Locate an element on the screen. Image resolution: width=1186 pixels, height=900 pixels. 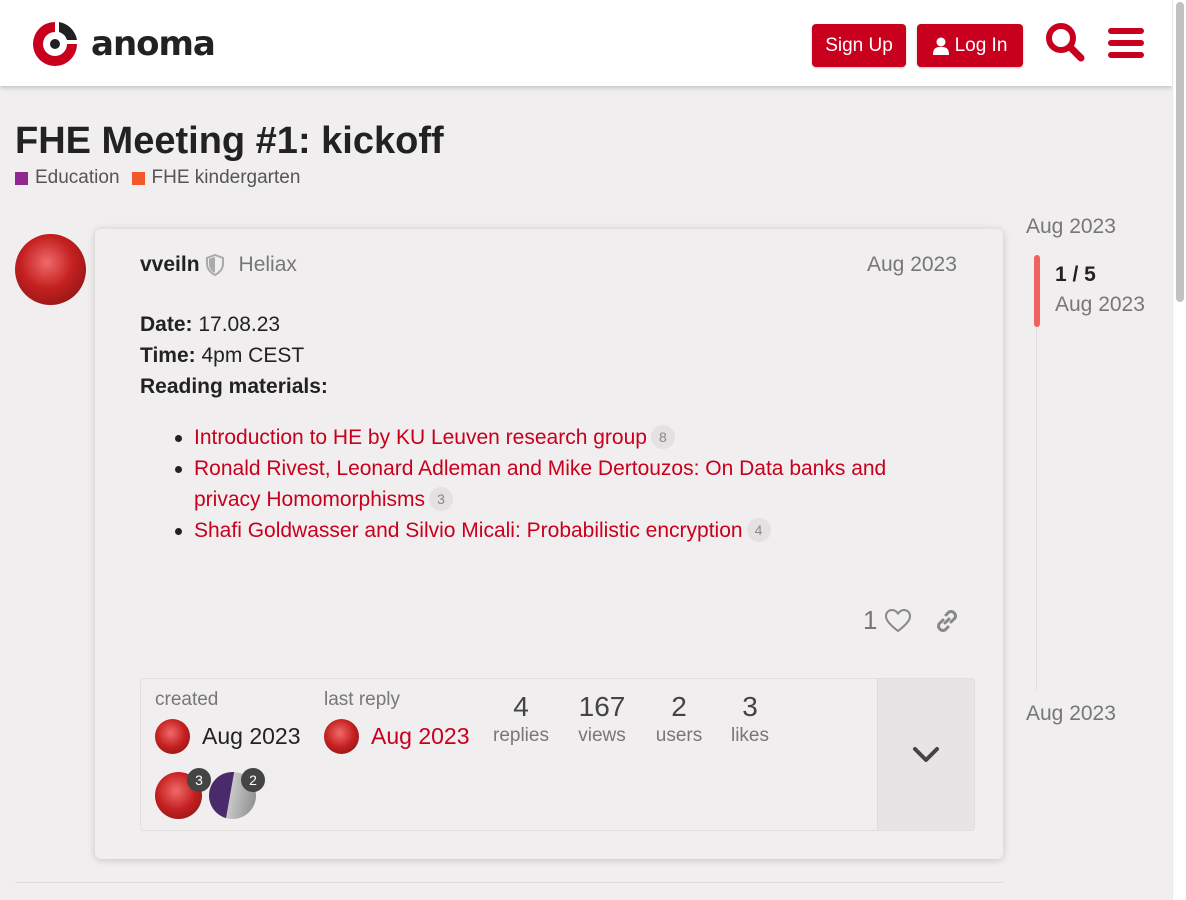
user-icon is located at coordinates (940, 46).